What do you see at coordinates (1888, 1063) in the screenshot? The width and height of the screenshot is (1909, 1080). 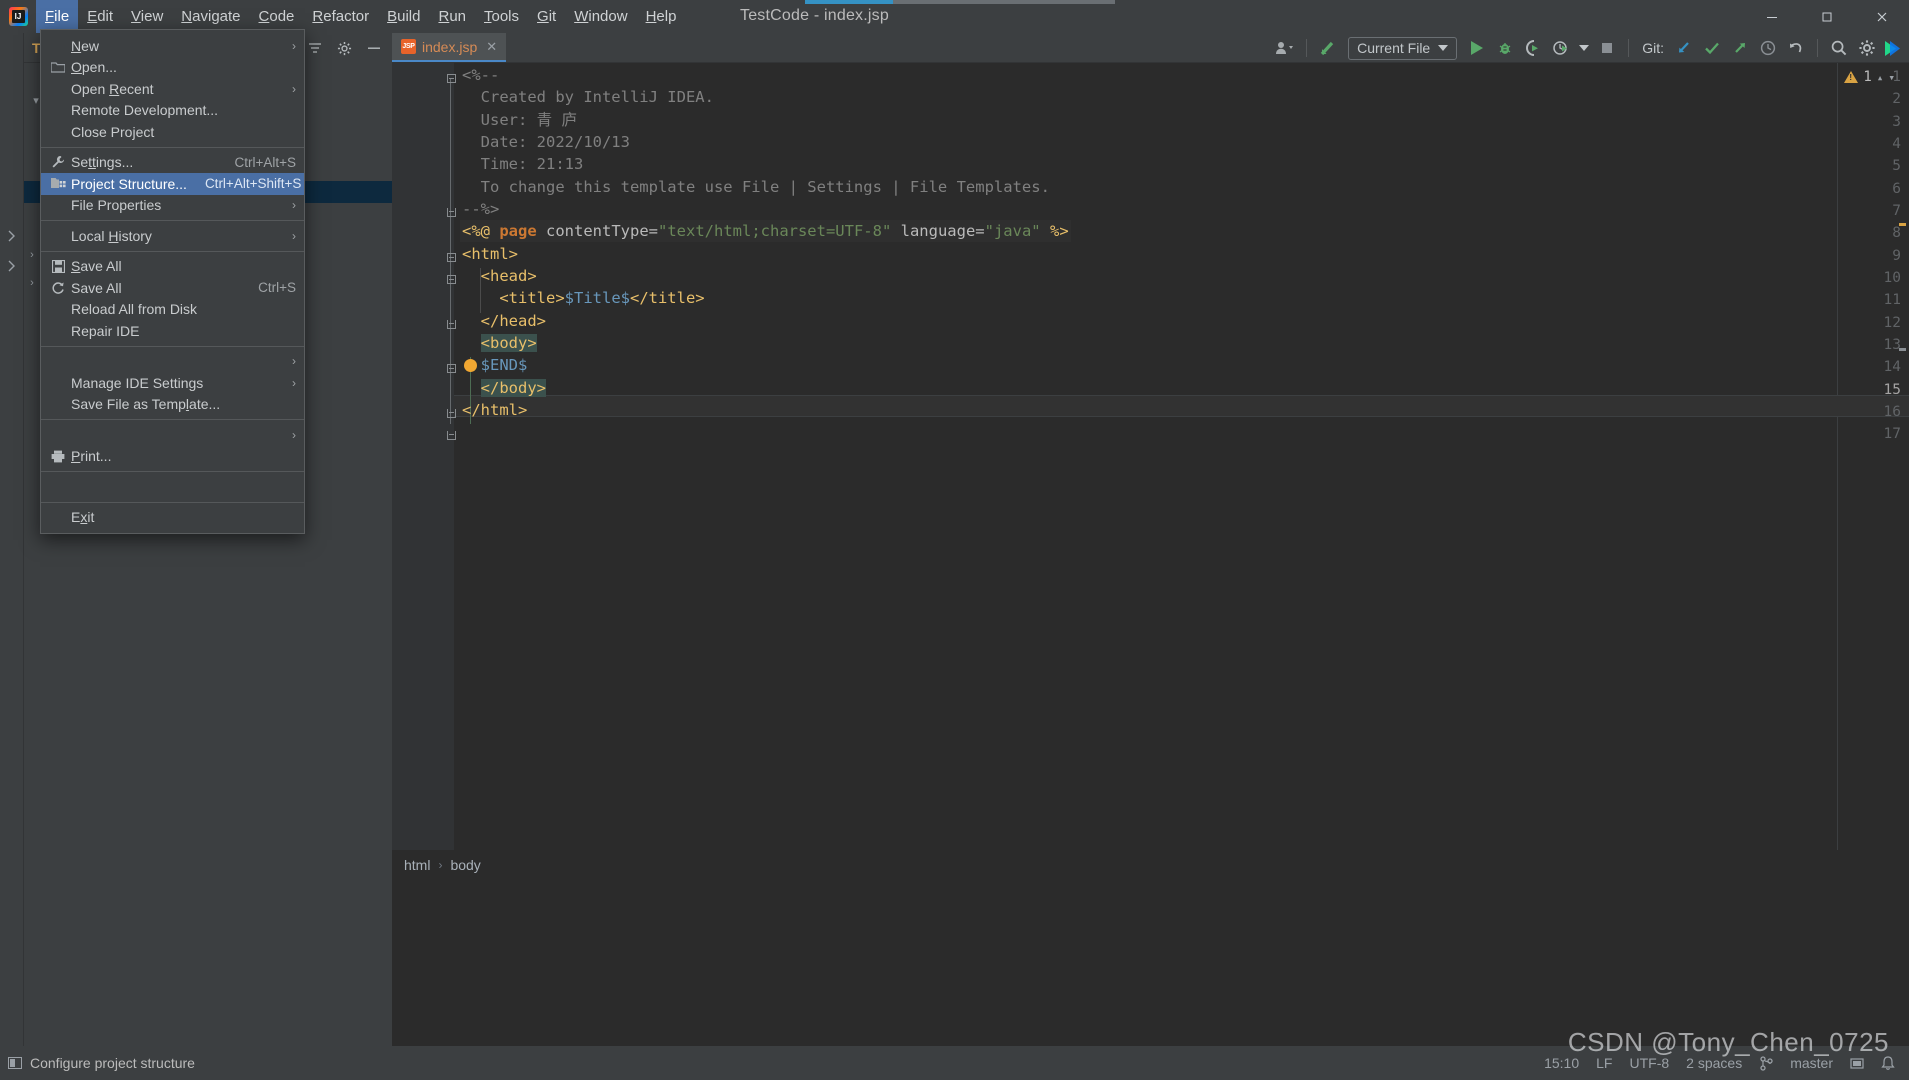 I see `notifications-bell-icon` at bounding box center [1888, 1063].